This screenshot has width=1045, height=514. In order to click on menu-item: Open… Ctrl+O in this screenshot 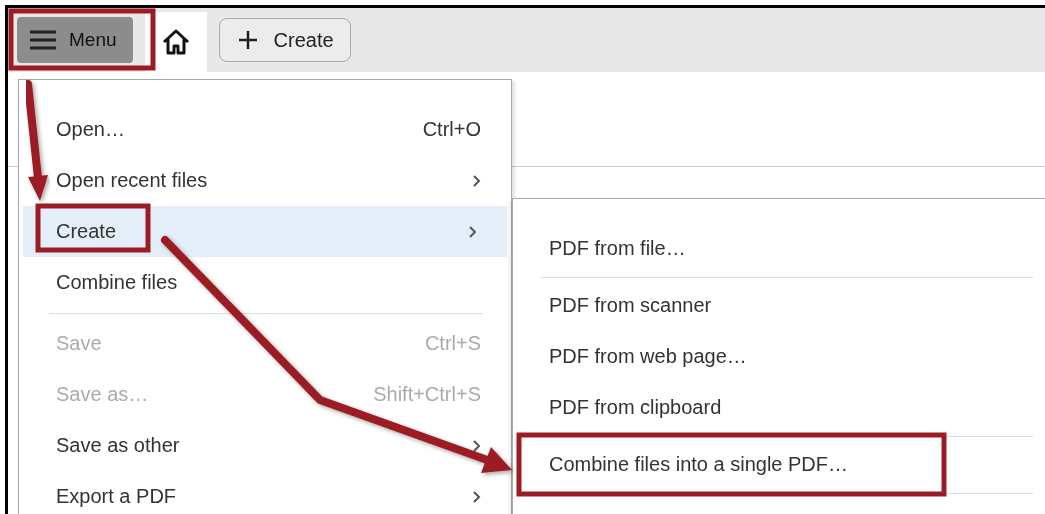, I will do `click(265, 129)`.